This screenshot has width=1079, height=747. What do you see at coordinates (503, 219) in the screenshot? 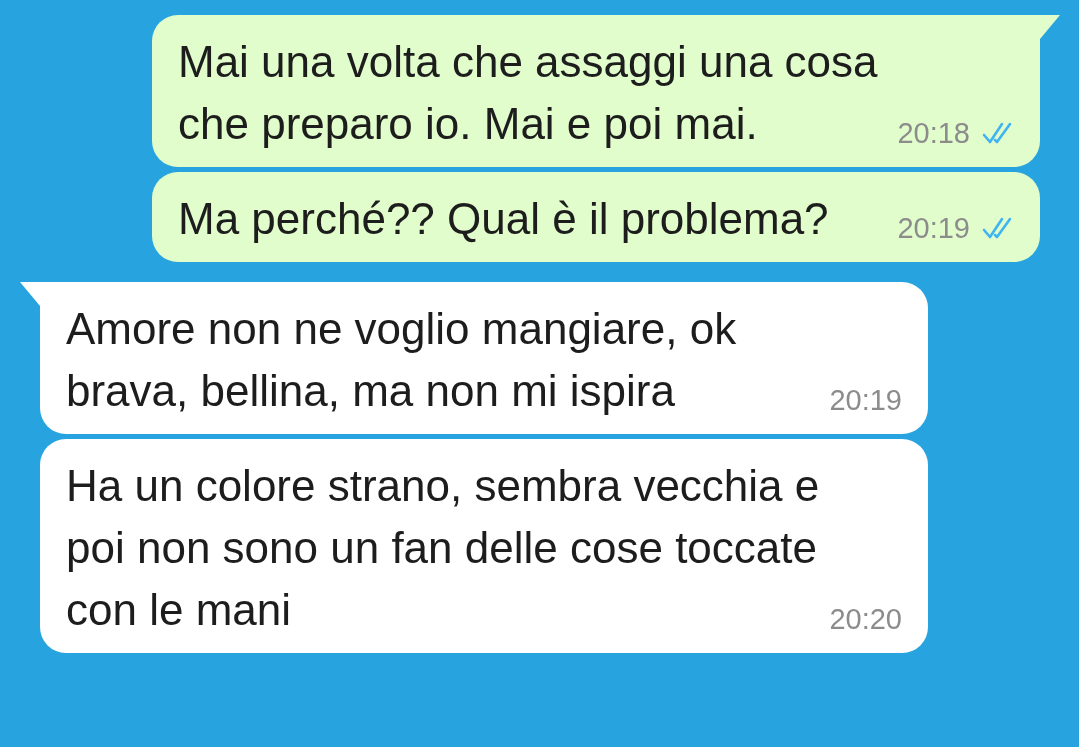
I see `message-text: Ma perché?? Qual è il problema?` at bounding box center [503, 219].